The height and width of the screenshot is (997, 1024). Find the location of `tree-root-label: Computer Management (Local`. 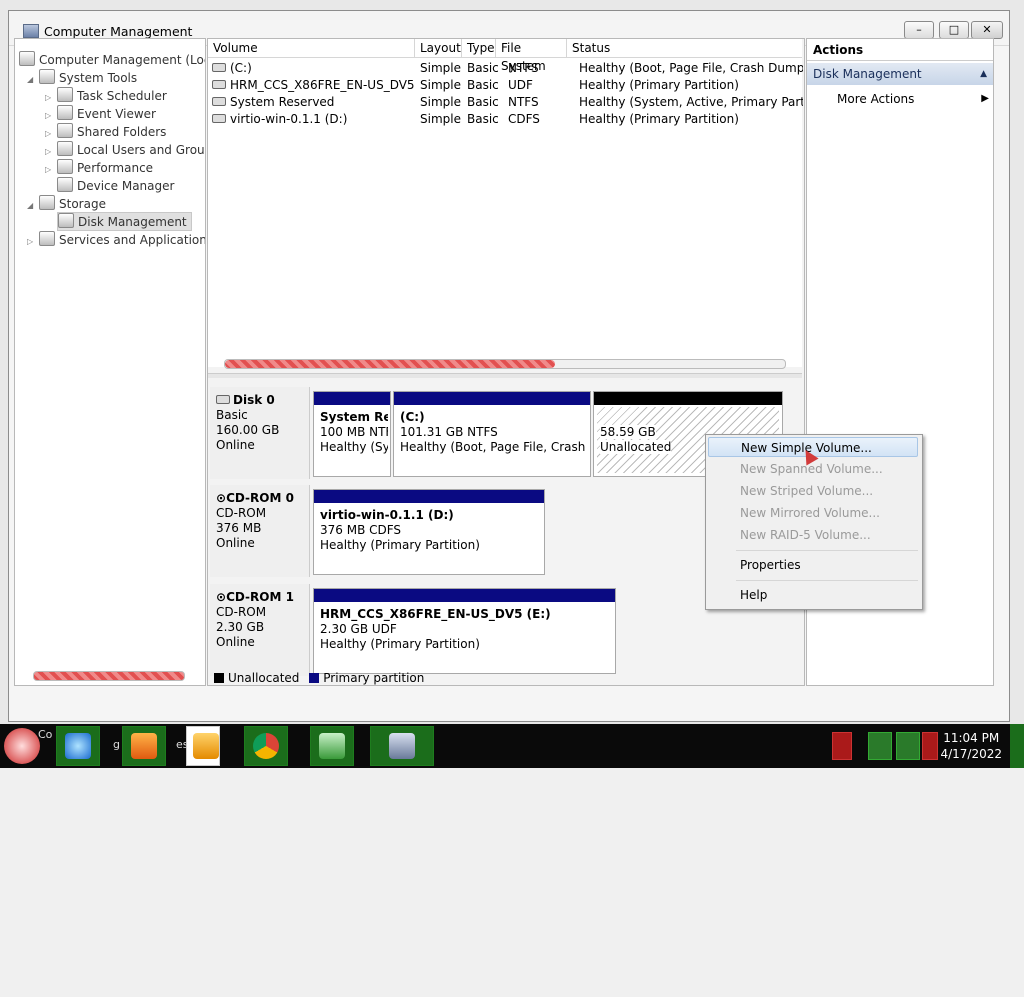

tree-root-label: Computer Management (Local is located at coordinates (122, 60).